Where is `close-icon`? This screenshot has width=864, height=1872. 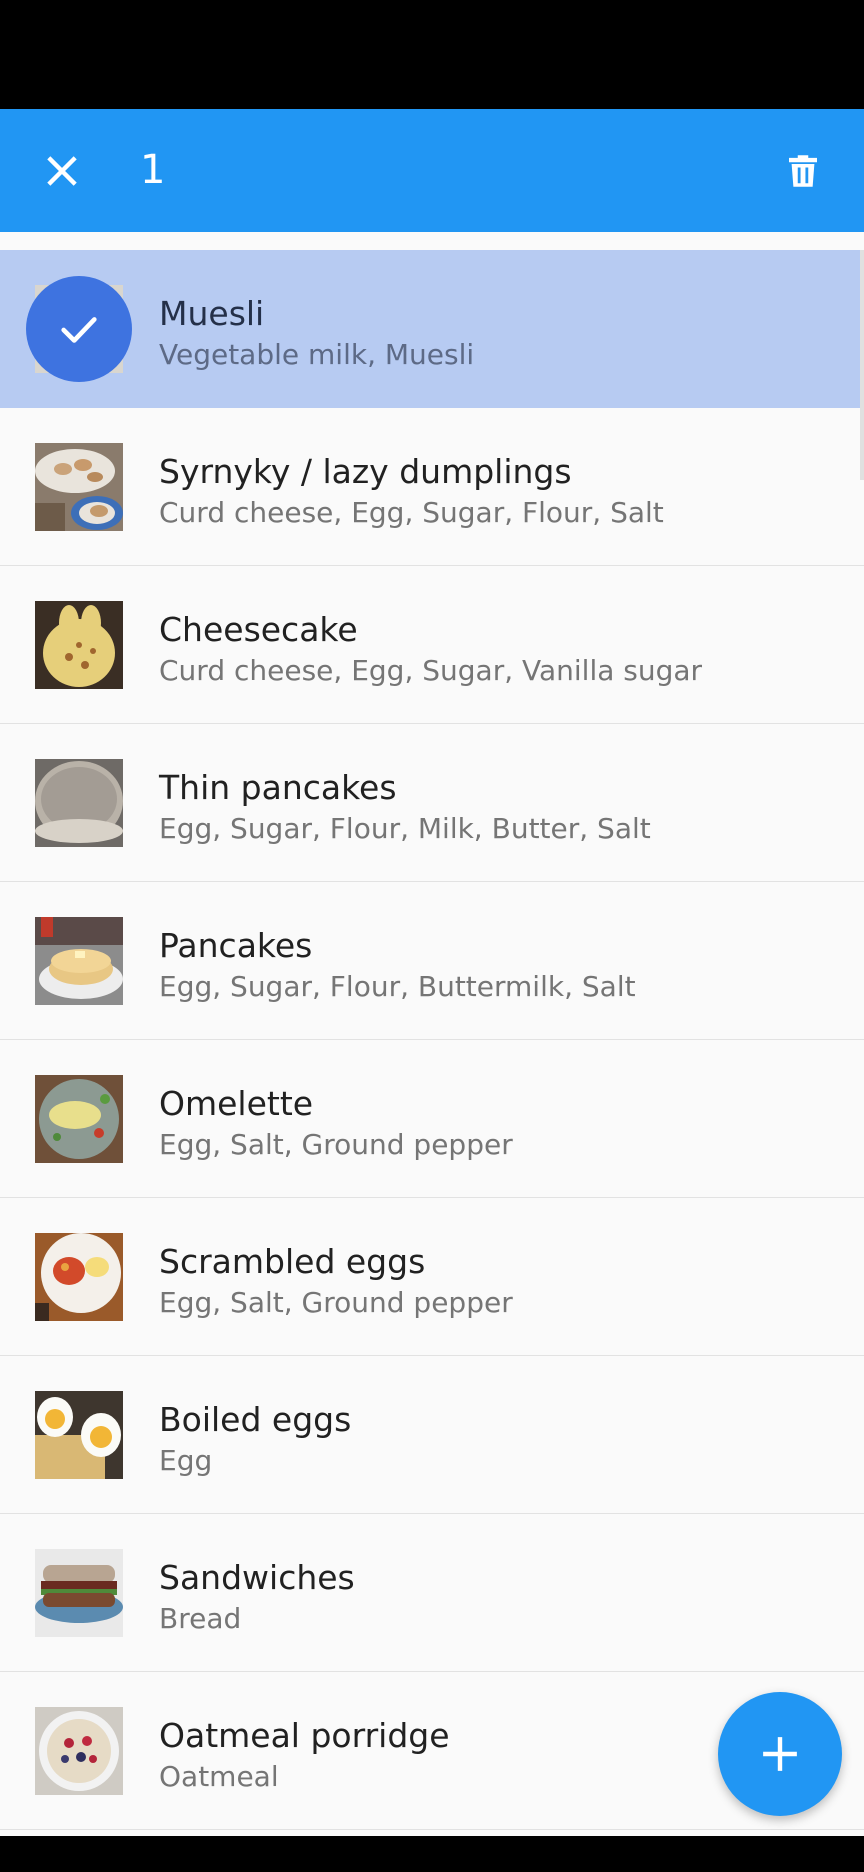
close-icon is located at coordinates (61, 170).